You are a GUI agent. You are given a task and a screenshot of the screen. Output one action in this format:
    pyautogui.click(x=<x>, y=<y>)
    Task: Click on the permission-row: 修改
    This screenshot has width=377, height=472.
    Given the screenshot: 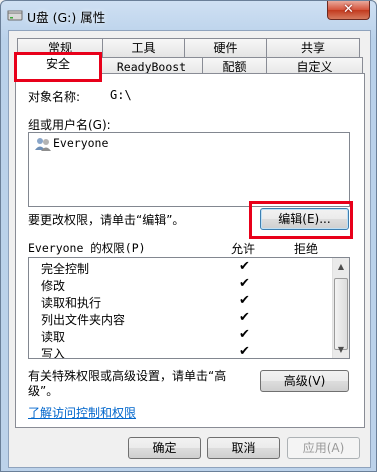 What is the action you would take?
    pyautogui.click(x=53, y=285)
    